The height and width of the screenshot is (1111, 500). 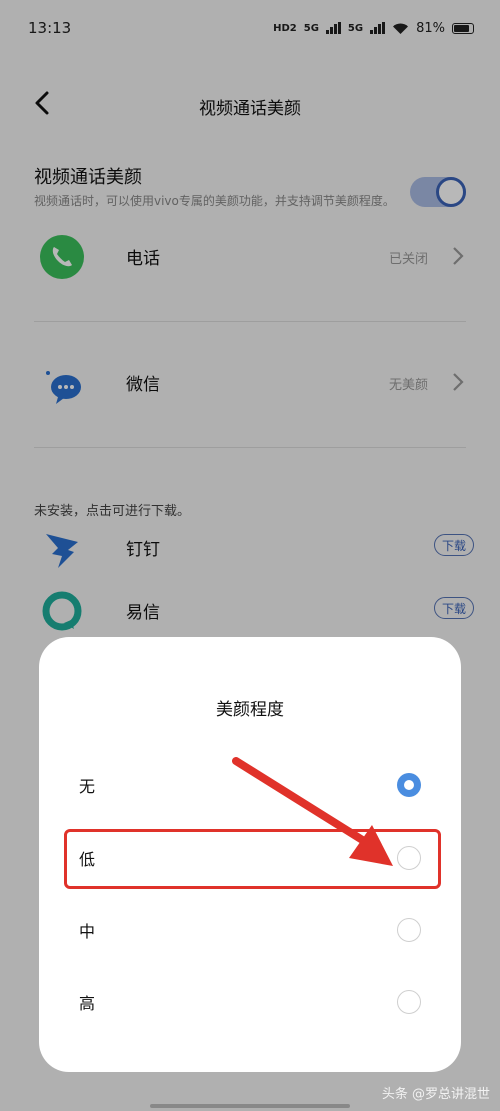 What do you see at coordinates (250, 785) in the screenshot?
I see `option-none: 无` at bounding box center [250, 785].